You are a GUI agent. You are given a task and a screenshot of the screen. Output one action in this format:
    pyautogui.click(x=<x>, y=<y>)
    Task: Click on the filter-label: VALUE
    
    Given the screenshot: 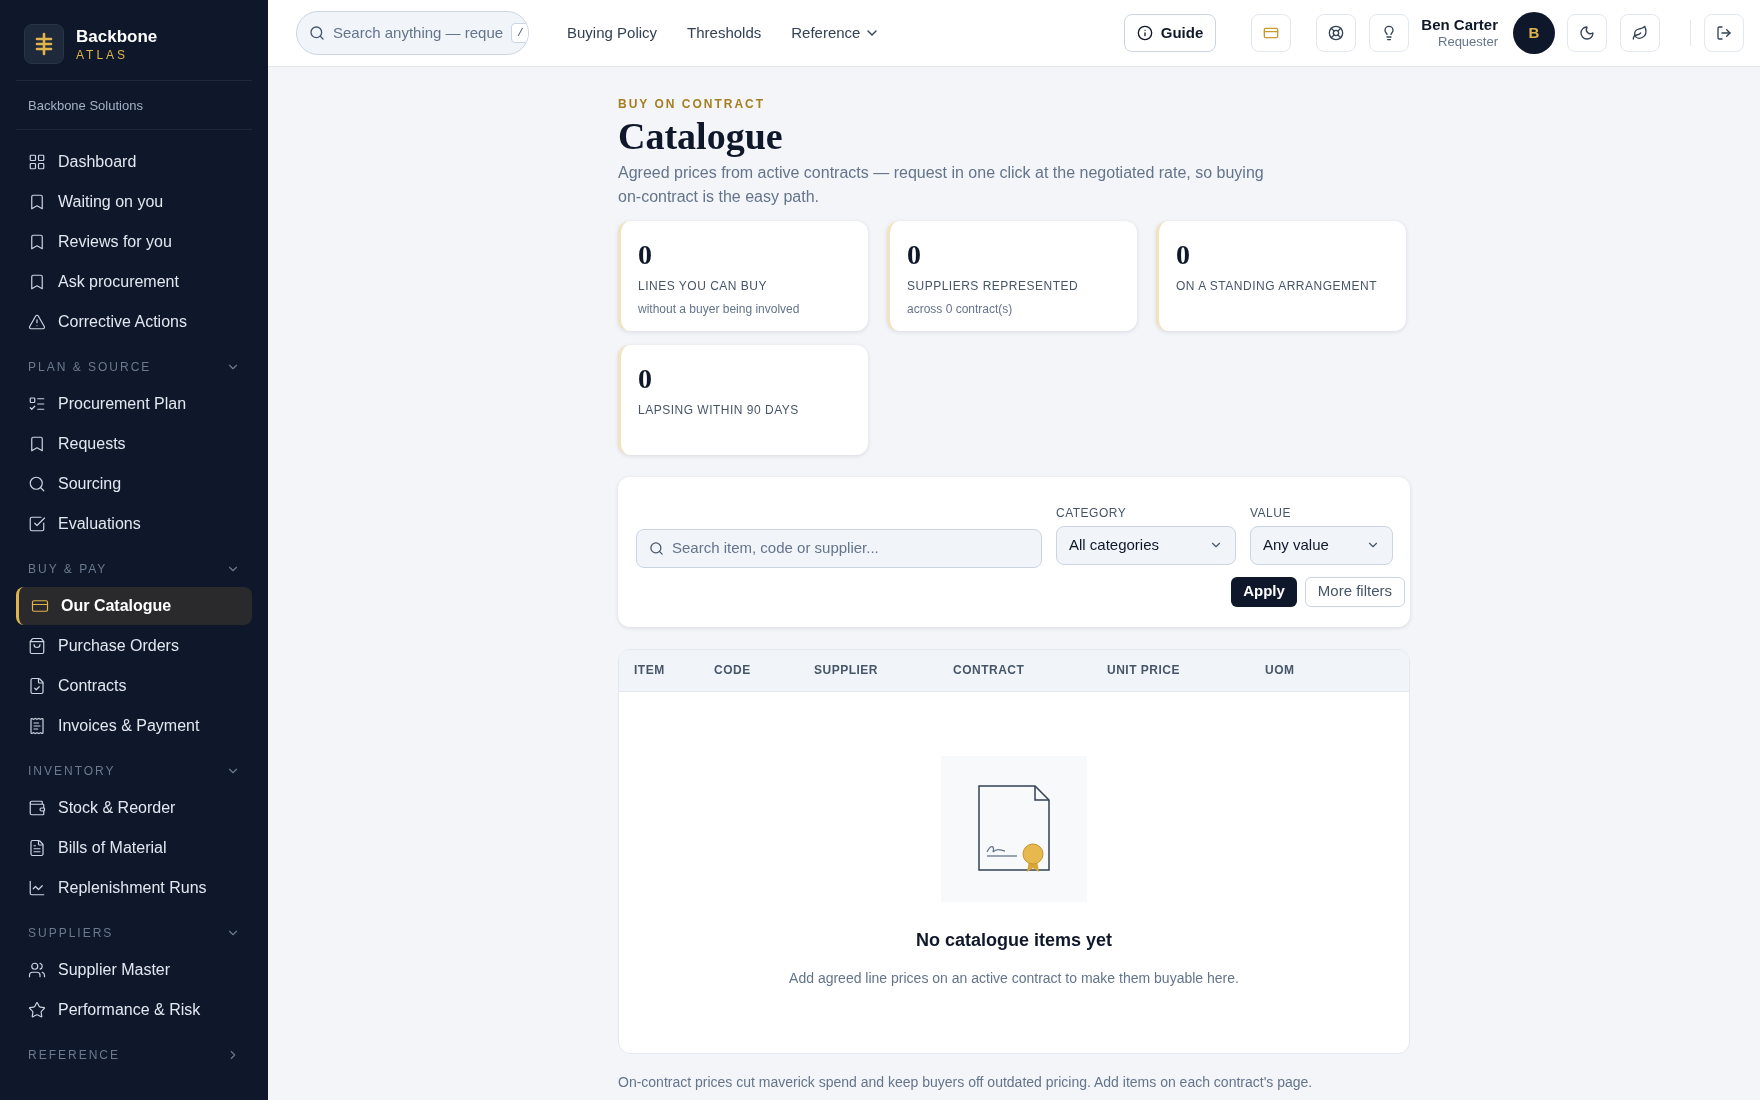 What is the action you would take?
    pyautogui.click(x=1271, y=513)
    